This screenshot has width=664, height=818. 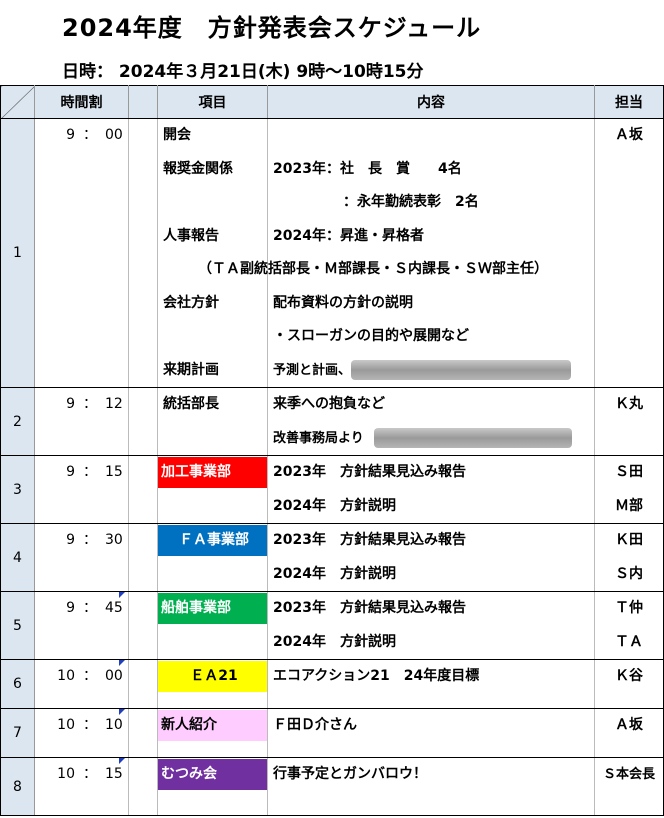 I want to click on row-number: 7, so click(x=17, y=733).